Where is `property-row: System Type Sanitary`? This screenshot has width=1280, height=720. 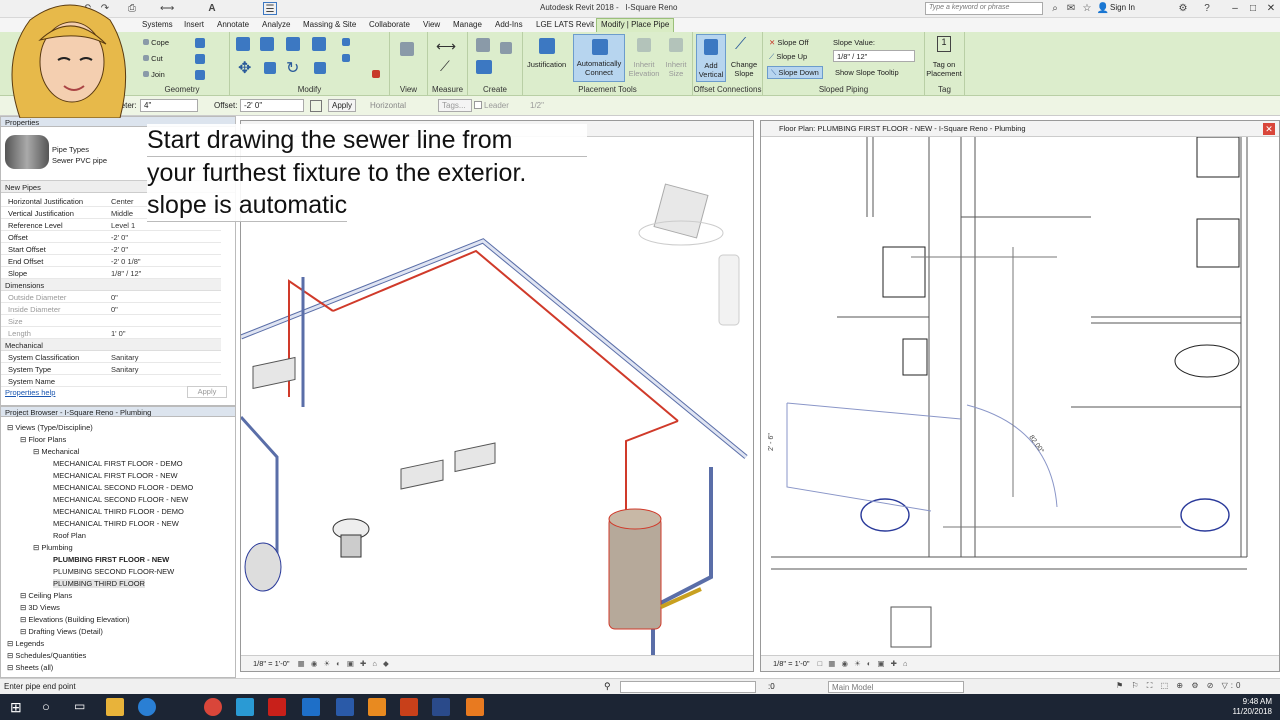 property-row: System Type Sanitary is located at coordinates (111, 369).